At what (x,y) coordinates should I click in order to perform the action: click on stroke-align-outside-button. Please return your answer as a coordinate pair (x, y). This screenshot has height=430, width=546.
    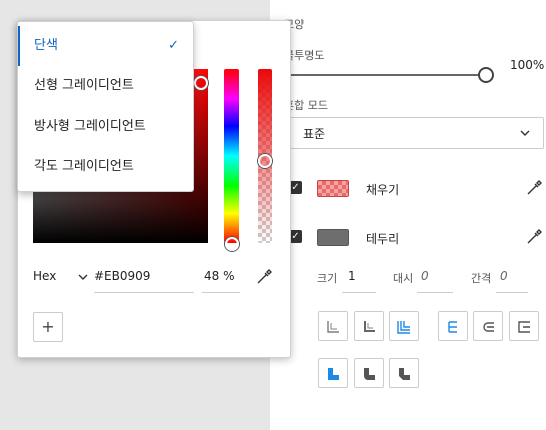
    Looking at the image, I should click on (404, 326).